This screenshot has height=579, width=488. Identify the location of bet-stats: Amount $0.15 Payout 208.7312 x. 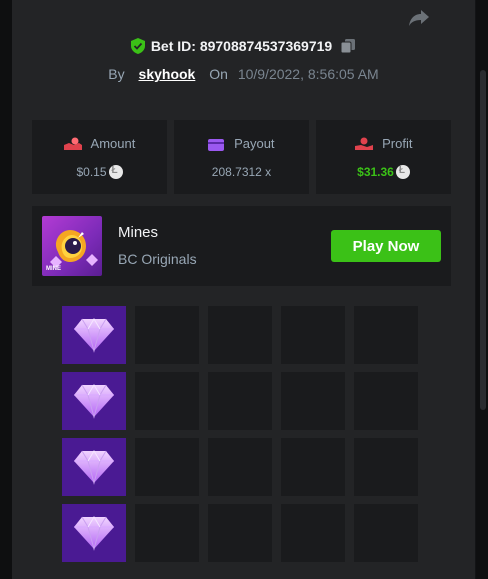
(241, 157).